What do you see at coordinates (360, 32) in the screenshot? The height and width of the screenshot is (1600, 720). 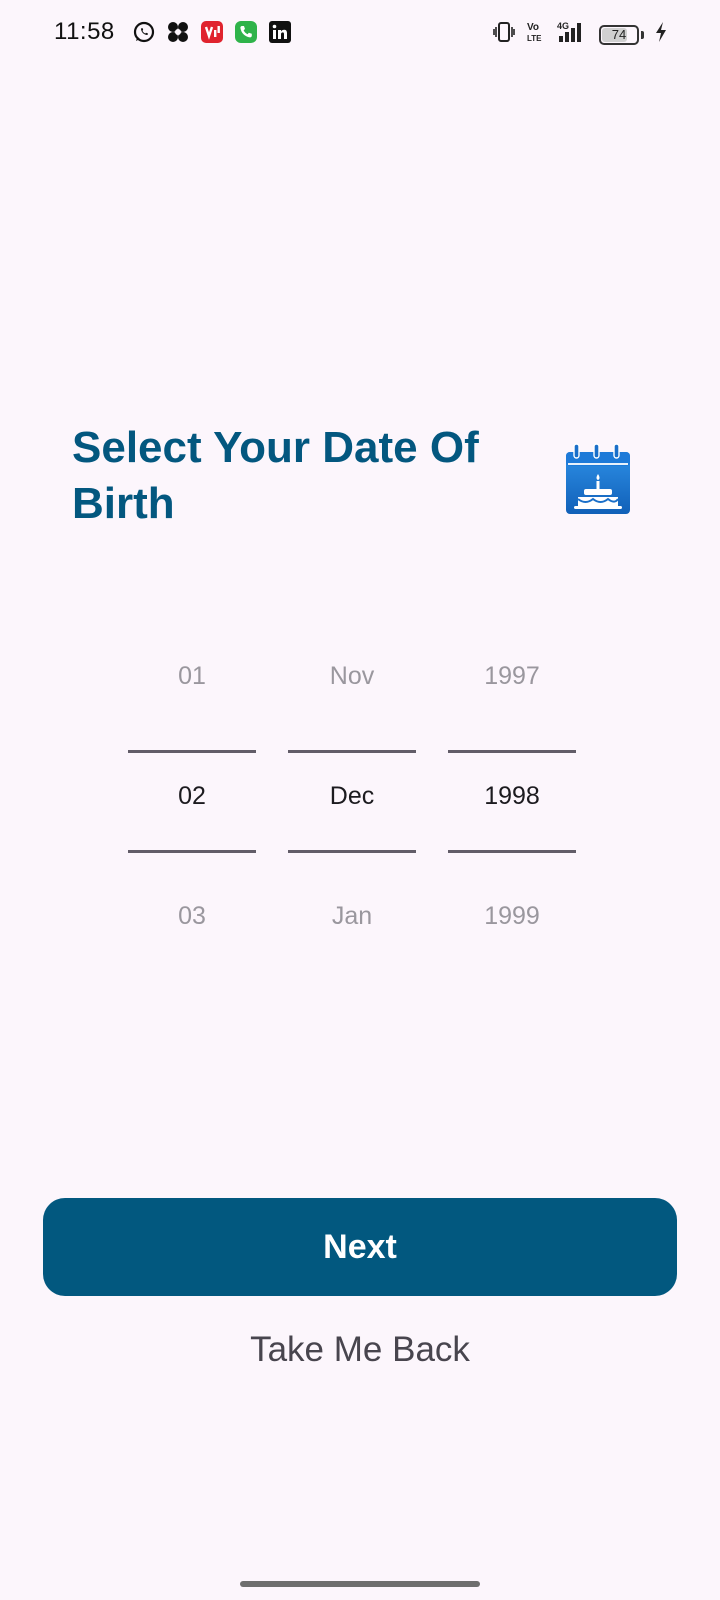 I see `status-bar: 11:58 Vo LTE 4G 74` at bounding box center [360, 32].